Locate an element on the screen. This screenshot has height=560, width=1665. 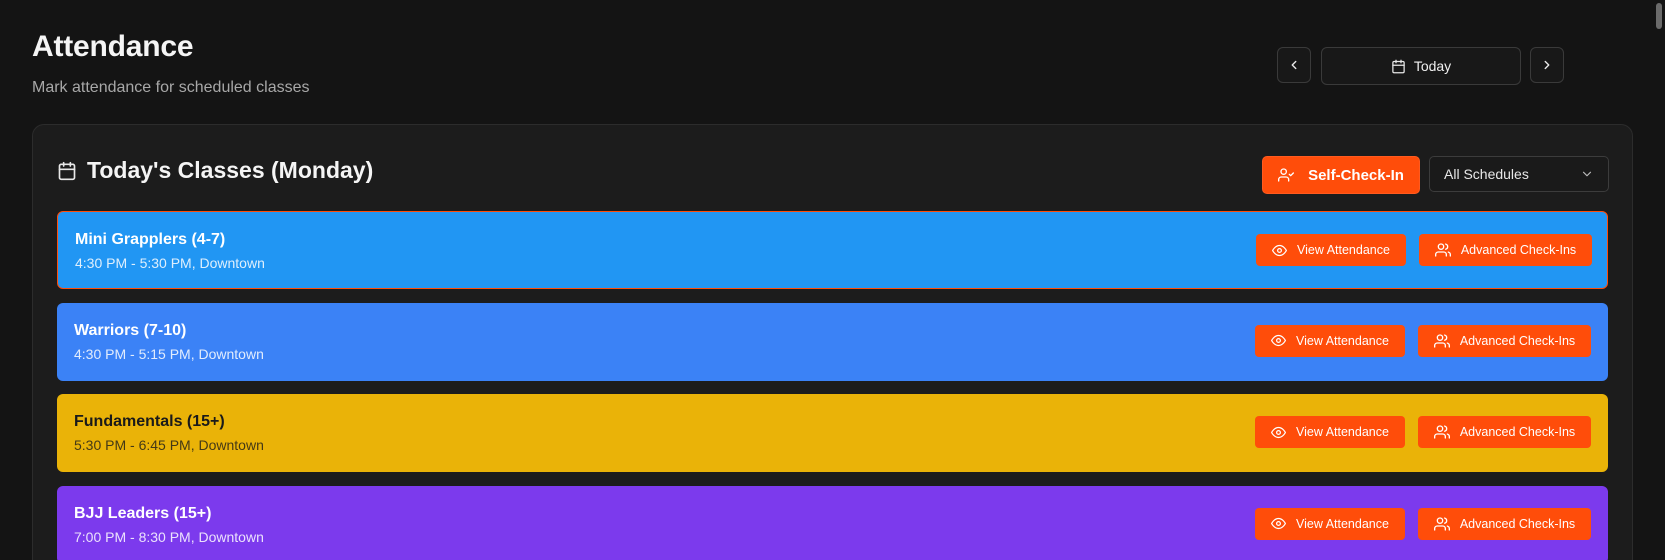
page-title: Attendance is located at coordinates (113, 46).